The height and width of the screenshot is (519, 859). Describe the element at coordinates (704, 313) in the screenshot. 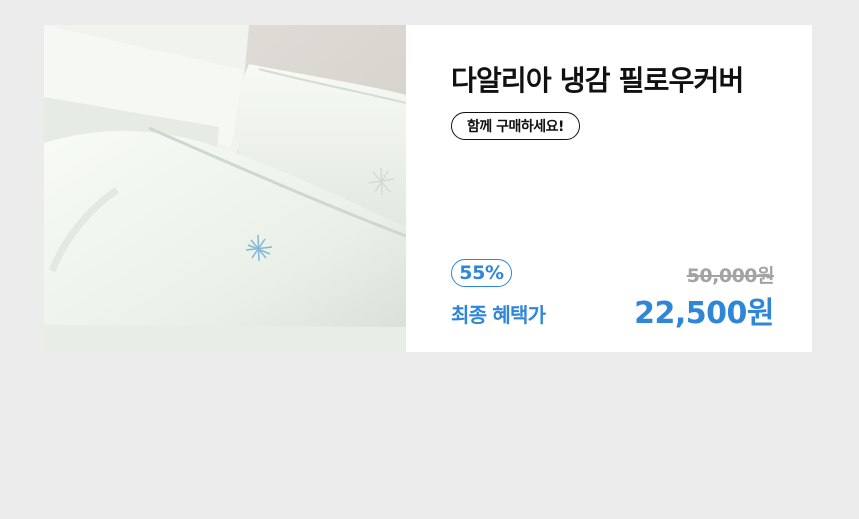

I see `final-price: 22,500원` at that location.